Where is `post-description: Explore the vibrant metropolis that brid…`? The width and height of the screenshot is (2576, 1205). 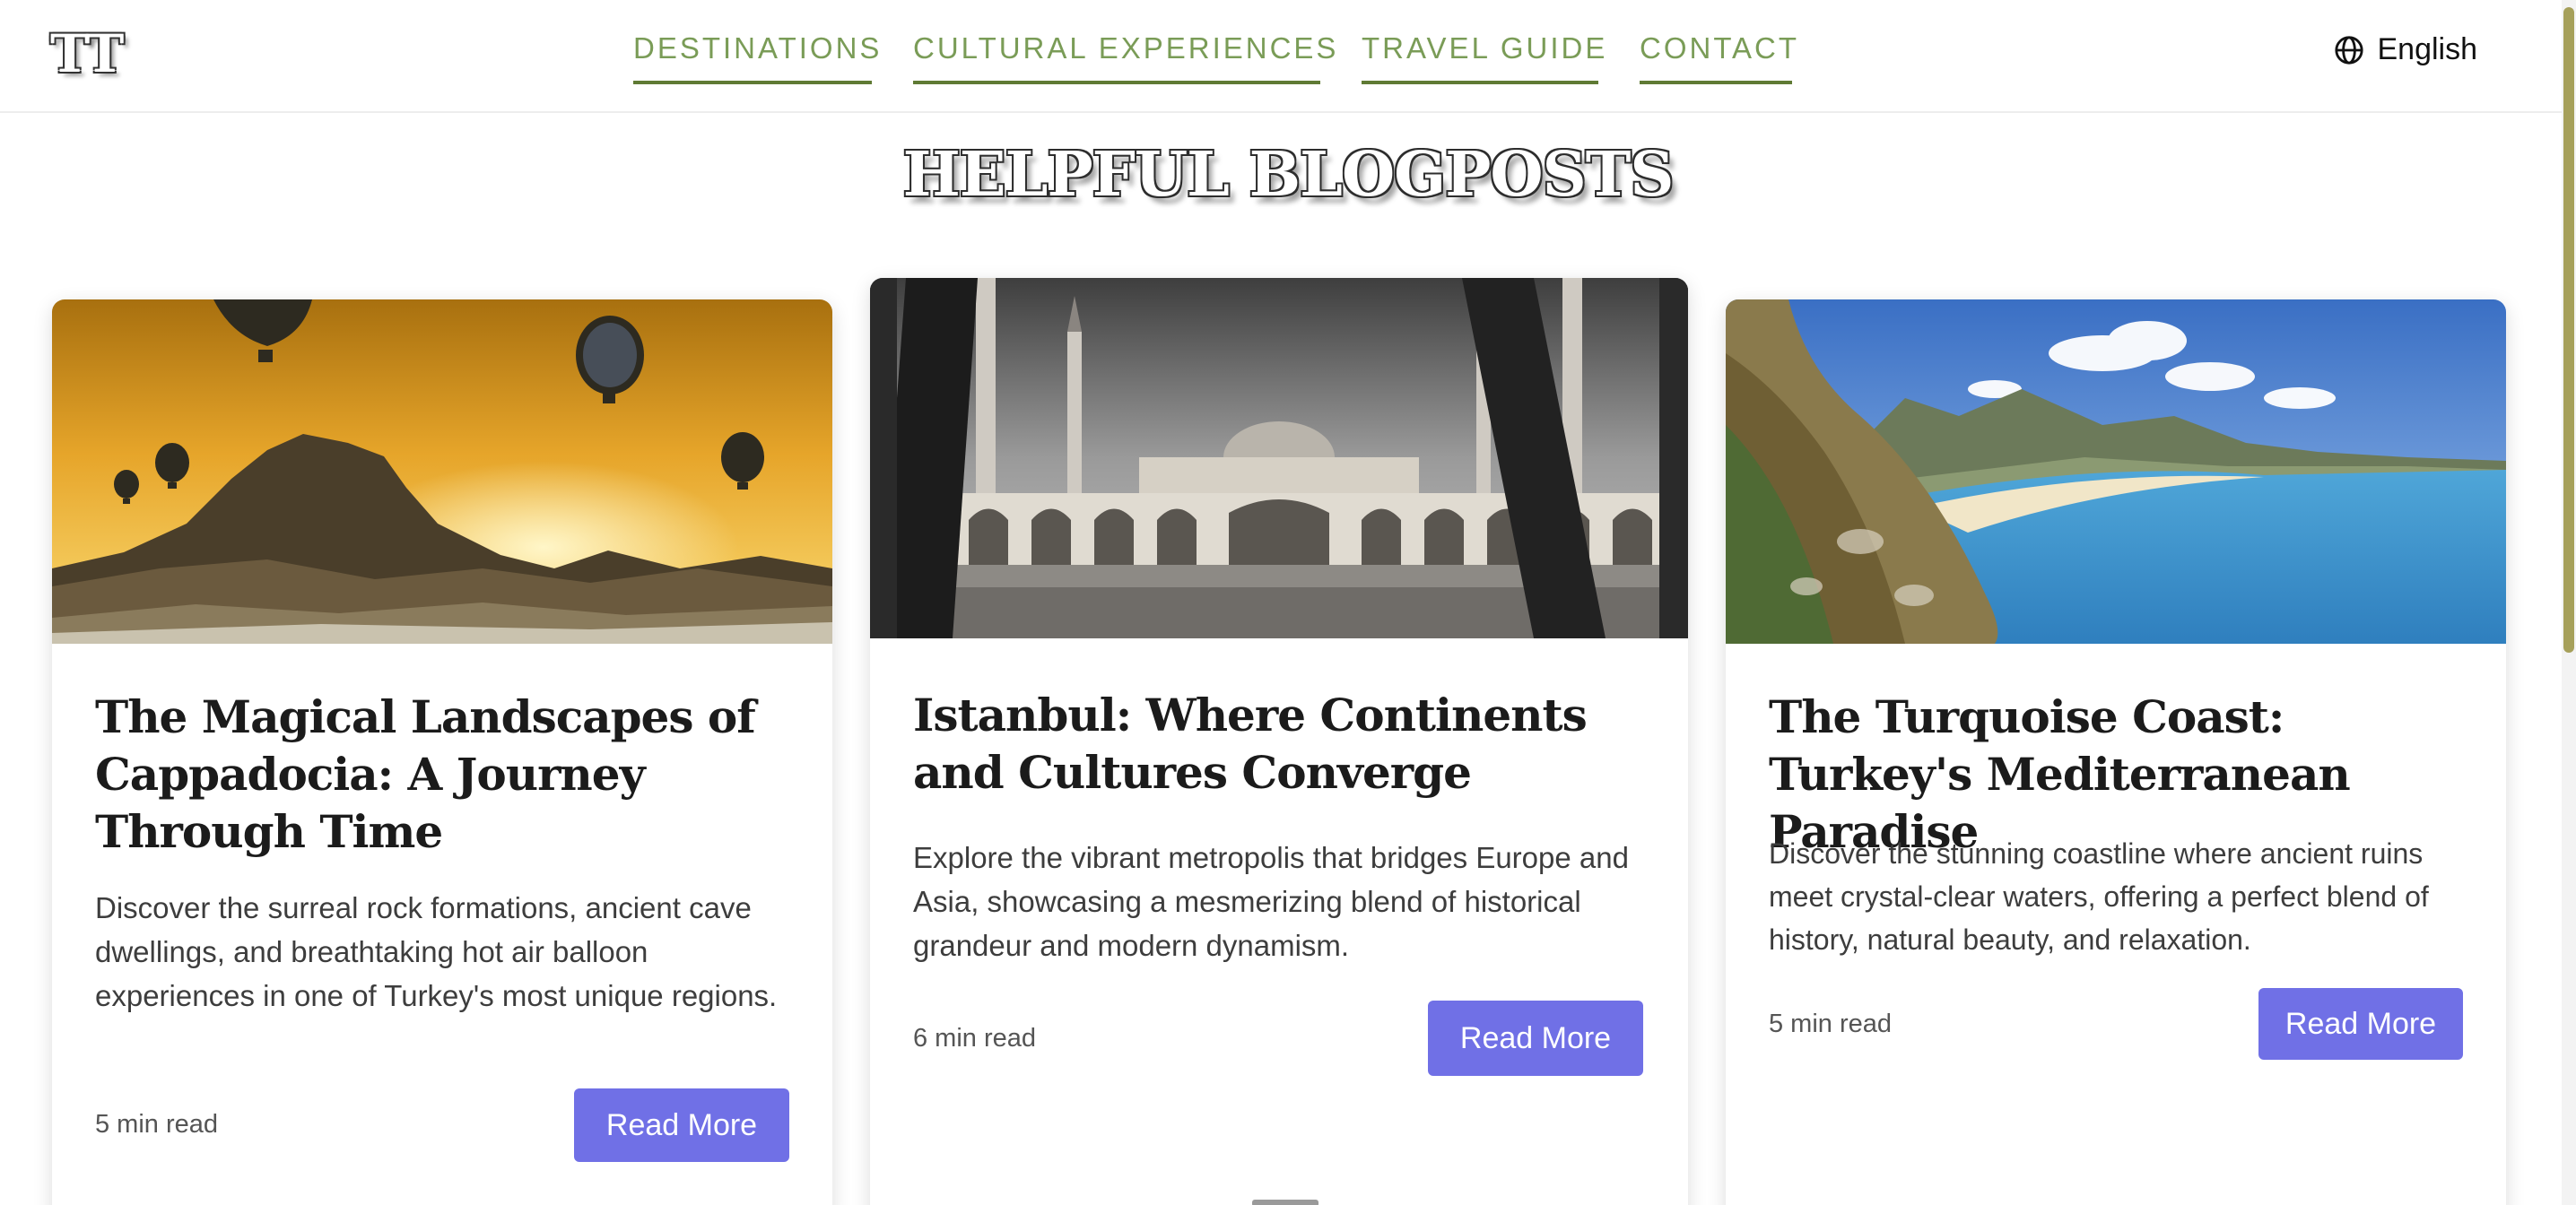 post-description: Explore the vibrant metropolis that brid… is located at coordinates (1271, 901).